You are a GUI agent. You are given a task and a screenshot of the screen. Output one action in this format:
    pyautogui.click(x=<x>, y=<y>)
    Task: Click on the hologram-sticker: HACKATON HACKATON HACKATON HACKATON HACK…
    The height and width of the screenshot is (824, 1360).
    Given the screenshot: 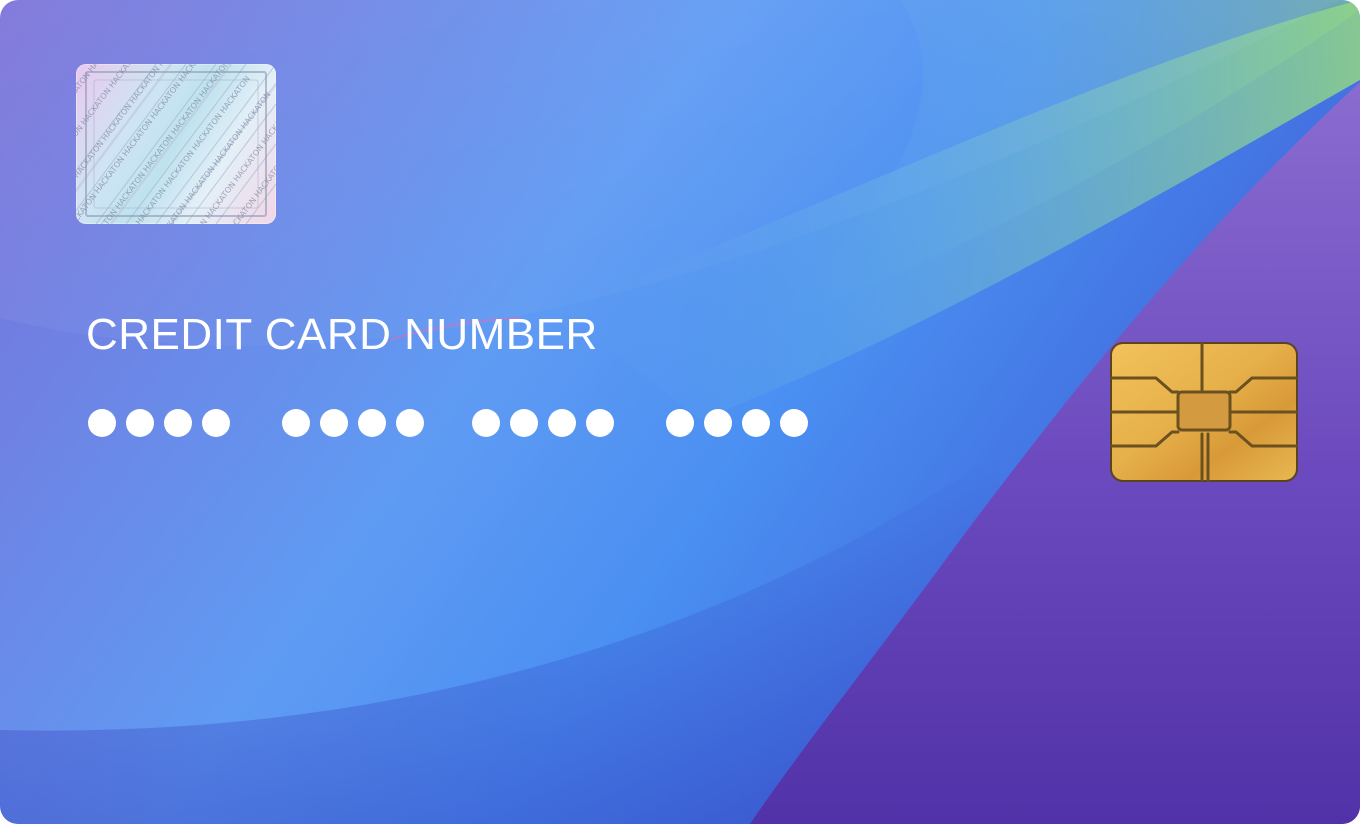 What is the action you would take?
    pyautogui.click(x=176, y=144)
    